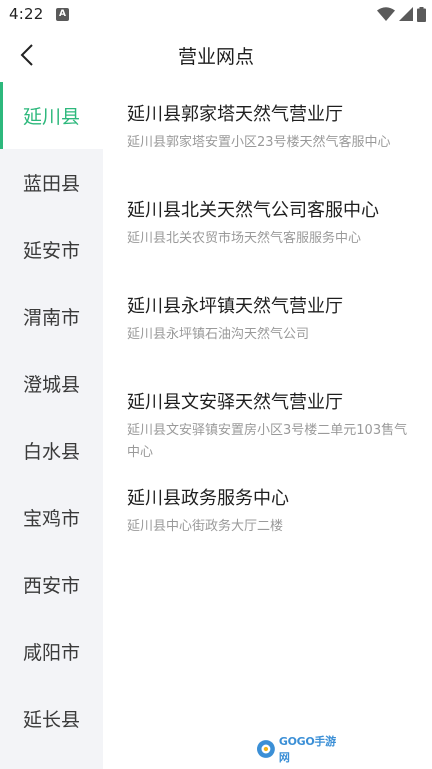 This screenshot has width=432, height=769. What do you see at coordinates (208, 498) in the screenshot?
I see `outlet-name: 延川县政务服务中心` at bounding box center [208, 498].